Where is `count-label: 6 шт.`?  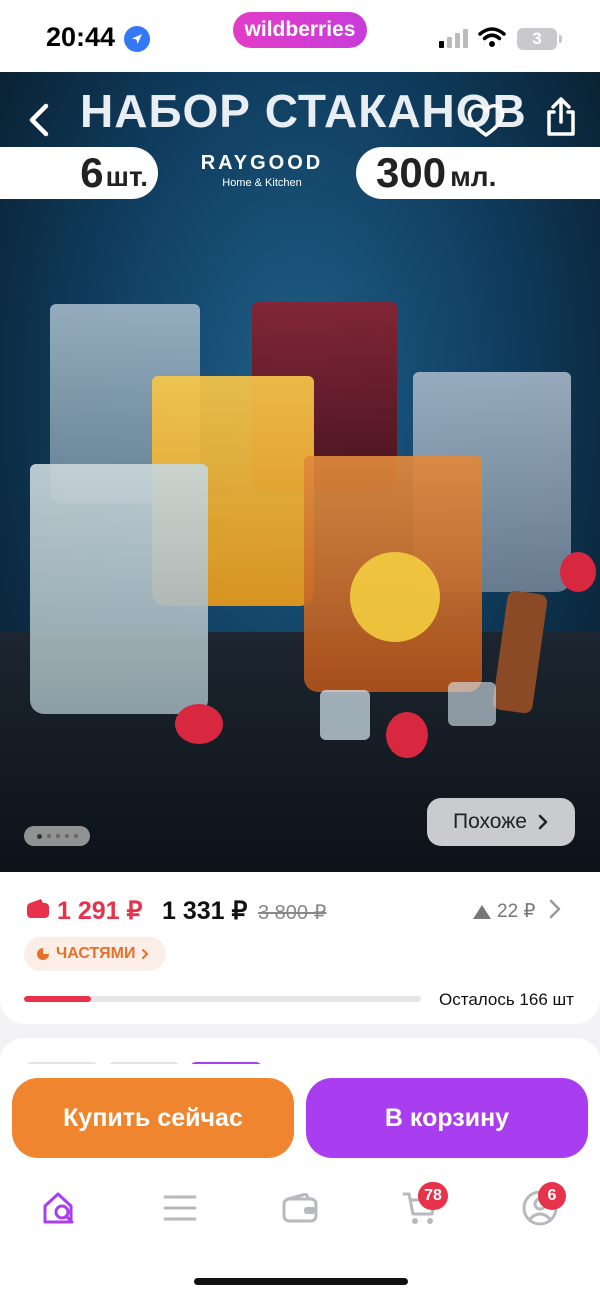
count-label: 6 шт. is located at coordinates (79, 173).